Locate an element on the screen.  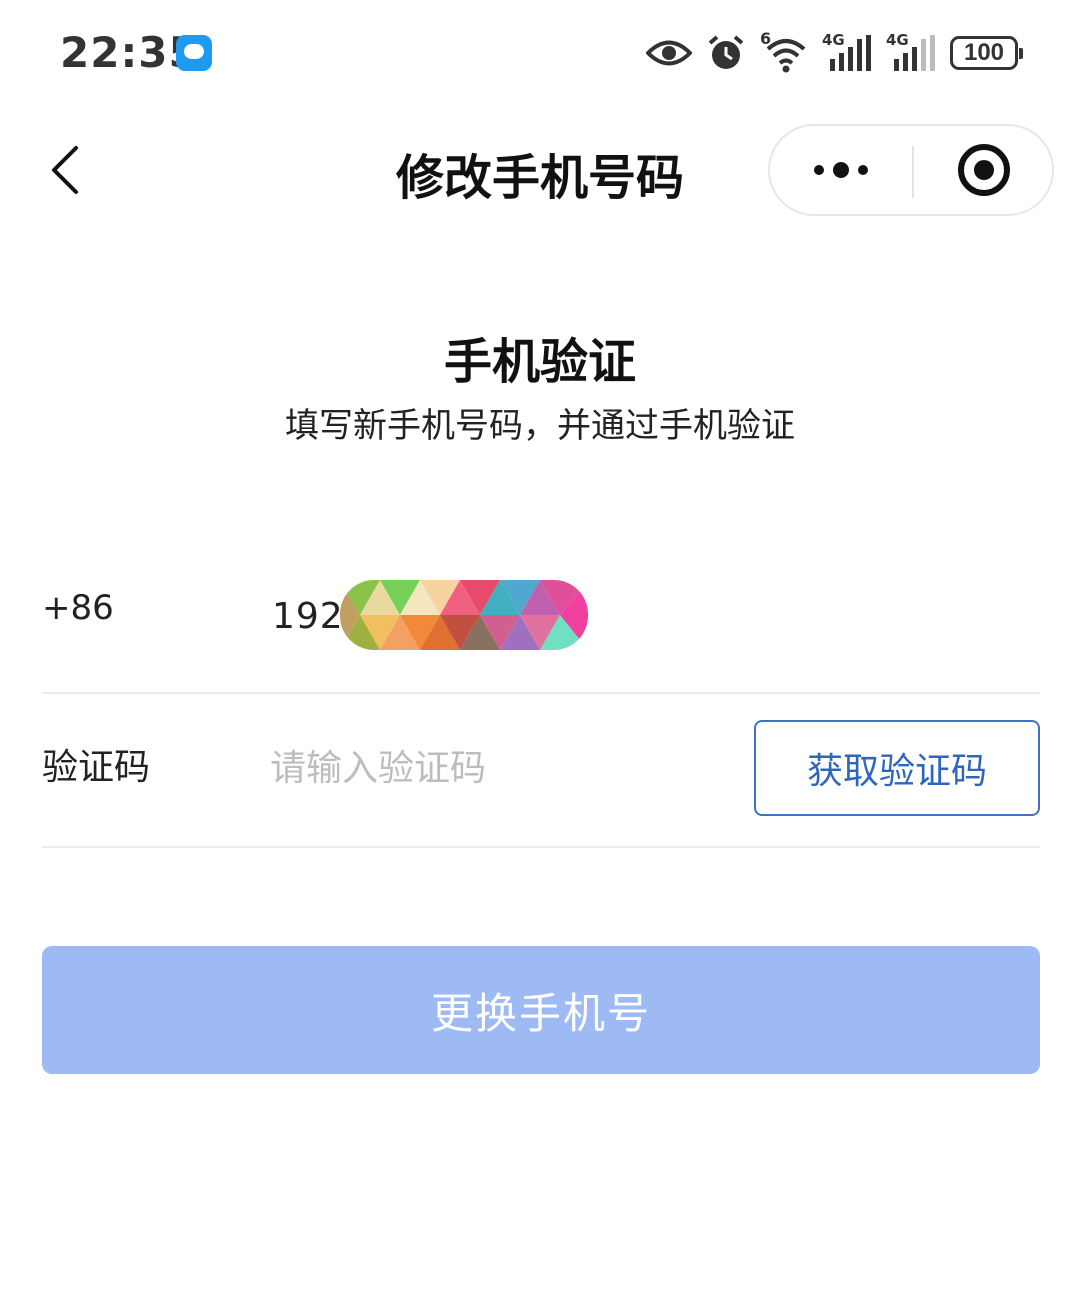
battery-icon: 100 is located at coordinates (986, 53).